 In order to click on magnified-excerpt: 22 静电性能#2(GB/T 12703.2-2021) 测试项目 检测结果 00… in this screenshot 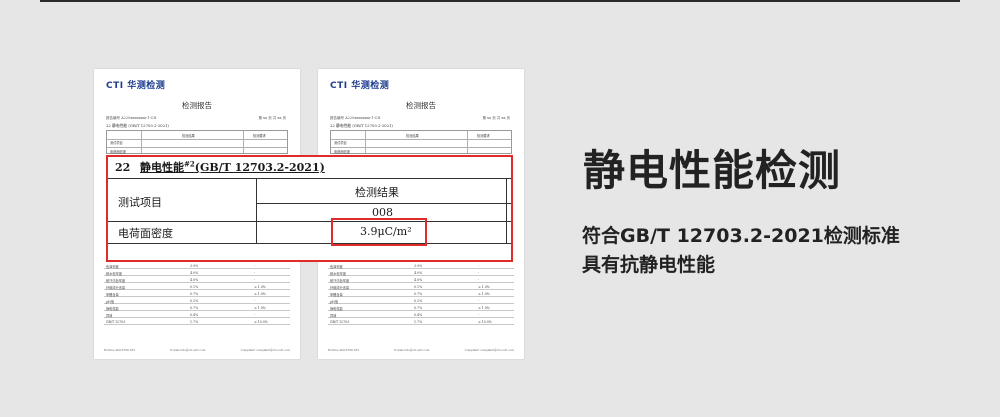, I will do `click(309, 208)`.